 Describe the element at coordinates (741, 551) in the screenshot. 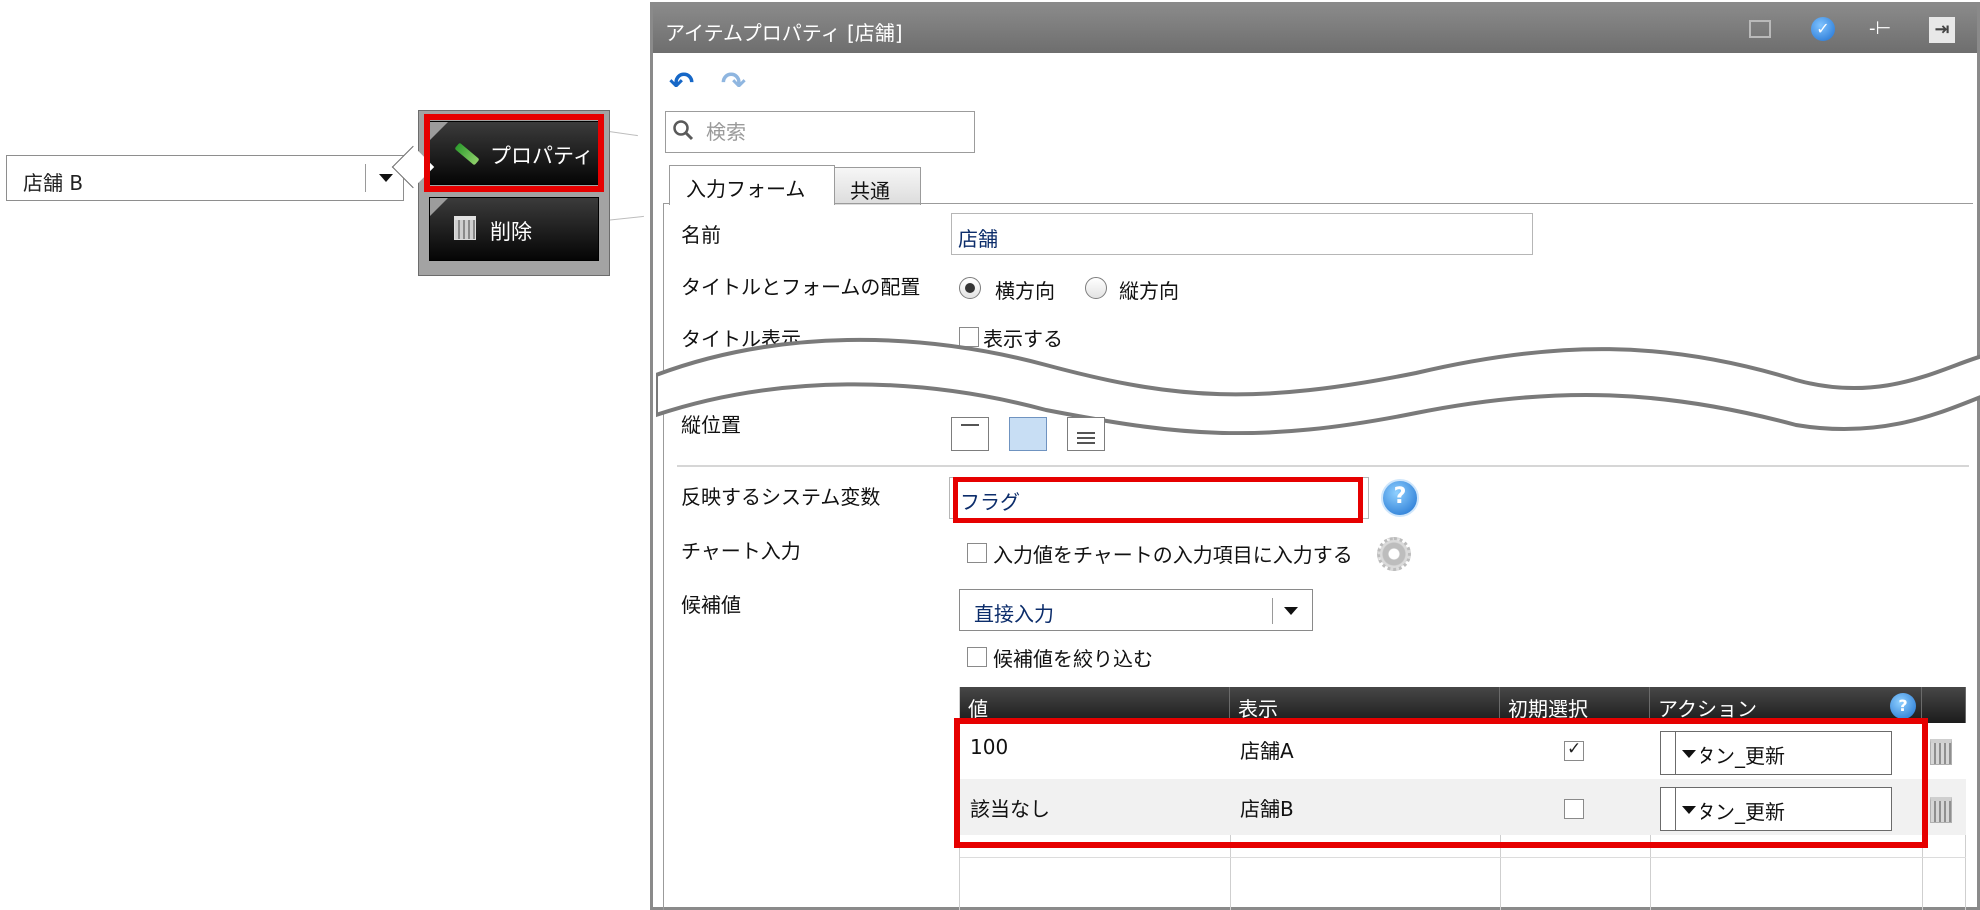

I see `chart-input-label: チャート入力` at that location.